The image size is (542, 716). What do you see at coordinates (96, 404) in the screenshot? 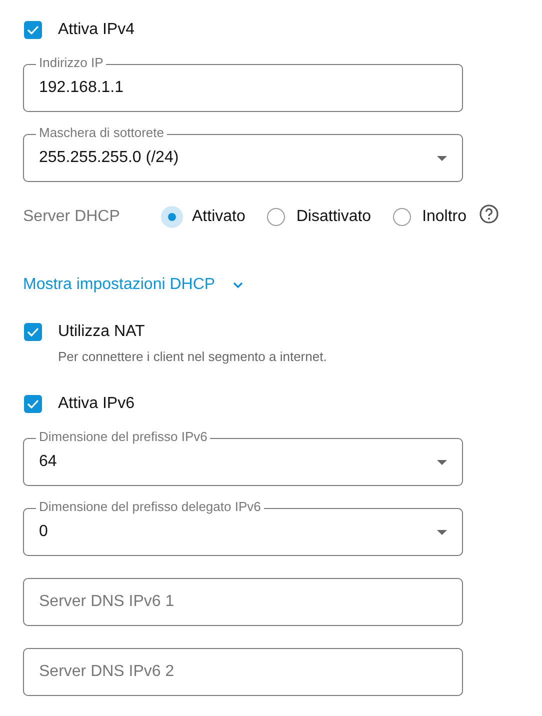
I see `checkbox-label: Attiva IPv6` at bounding box center [96, 404].